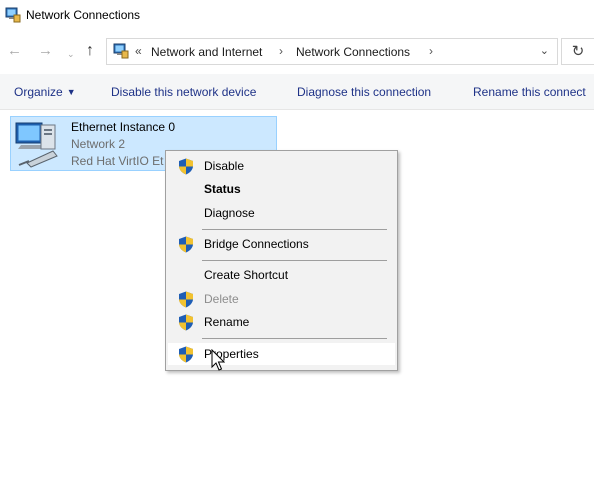  Describe the element at coordinates (38, 92) in the screenshot. I see `organize-label: Organize` at that location.